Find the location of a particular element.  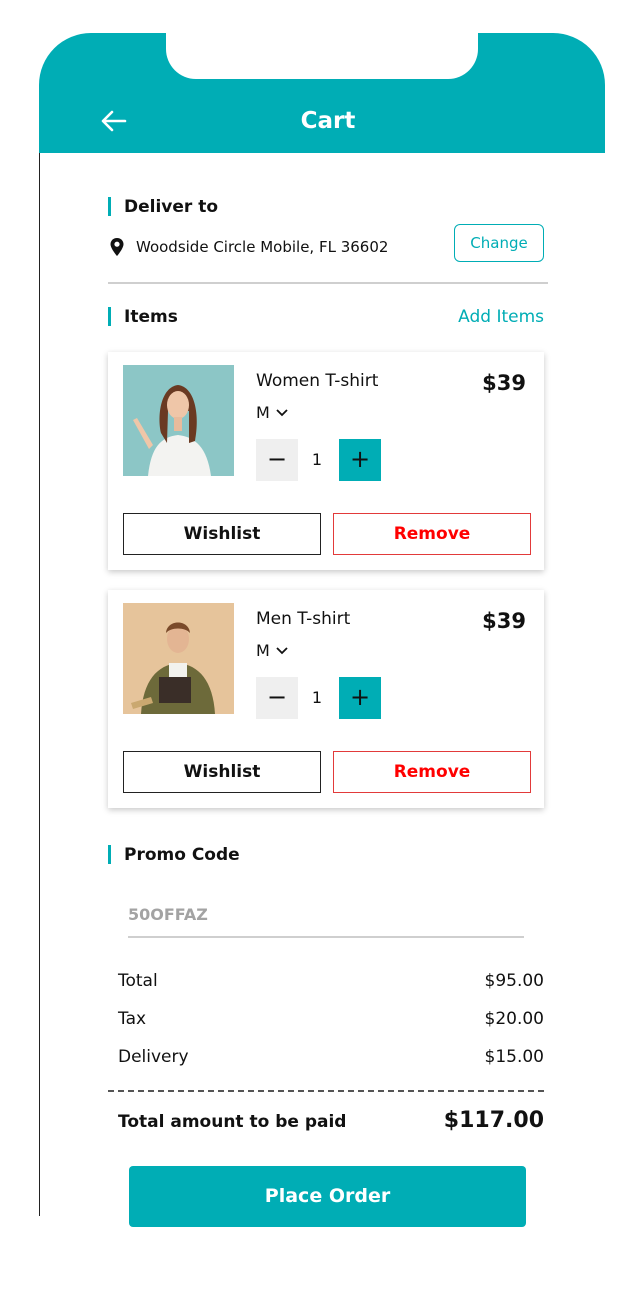

change-address-button: Change is located at coordinates (499, 243).